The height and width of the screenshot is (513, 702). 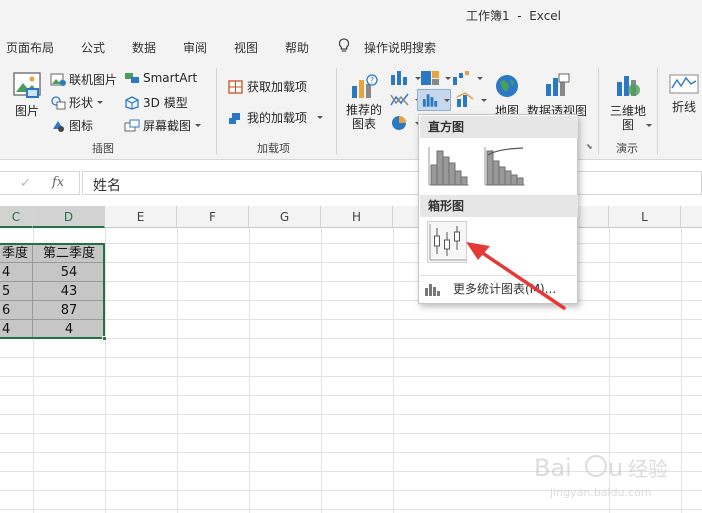 What do you see at coordinates (461, 78) in the screenshot?
I see `waterfall-chart-icon` at bounding box center [461, 78].